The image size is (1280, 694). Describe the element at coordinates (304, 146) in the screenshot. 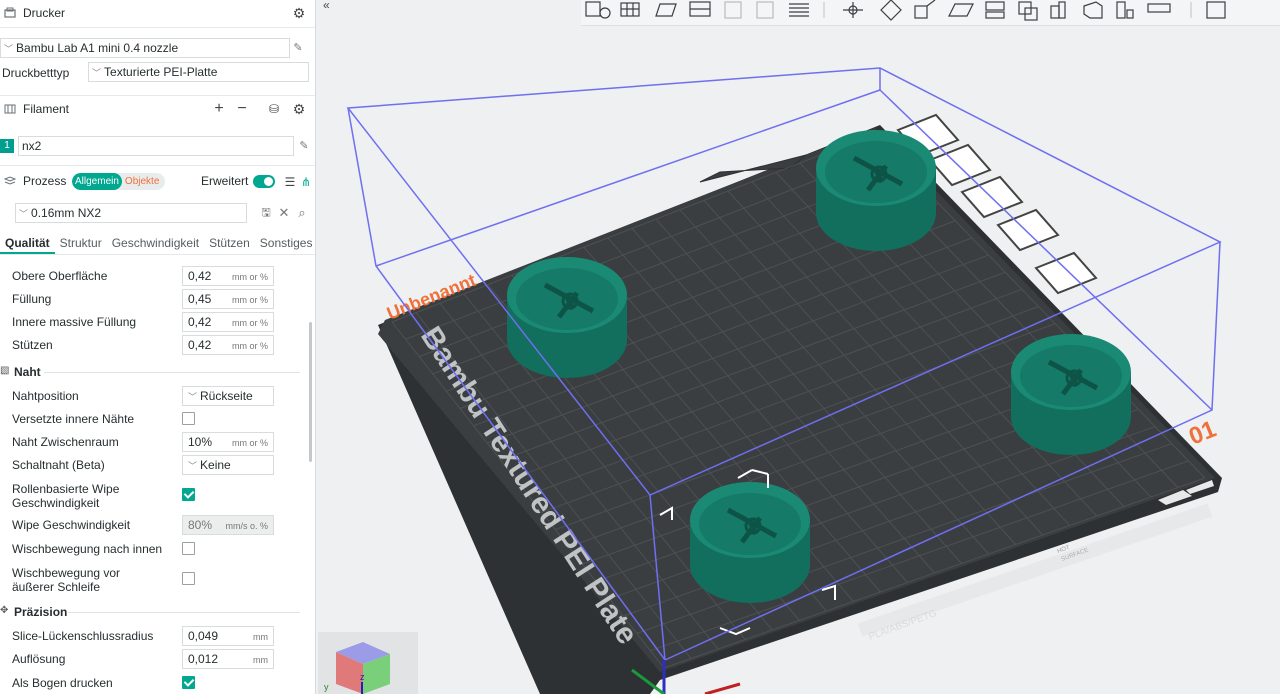

I see `edit-filament-icon: ✎` at that location.